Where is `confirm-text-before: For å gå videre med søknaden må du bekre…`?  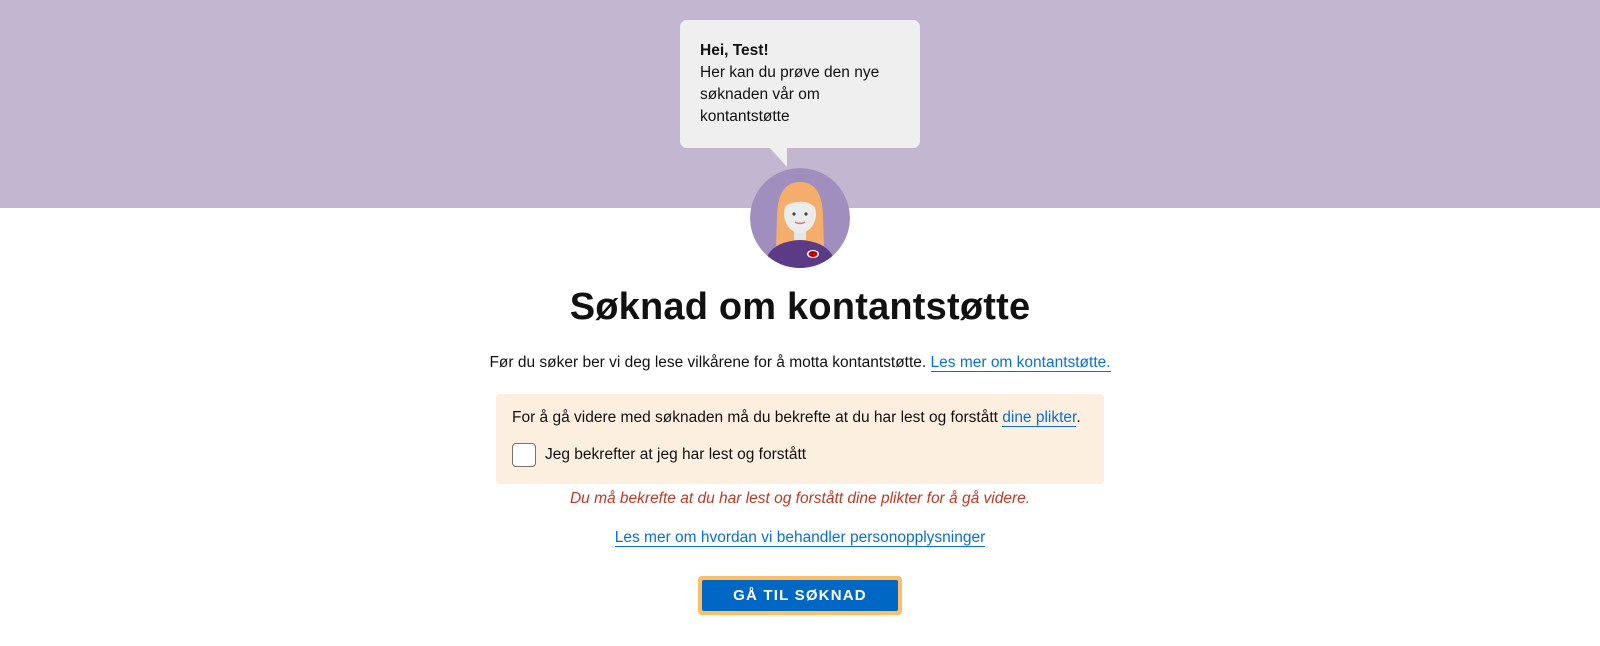
confirm-text-before: For å gå videre med søknaden må du bekre… is located at coordinates (755, 417).